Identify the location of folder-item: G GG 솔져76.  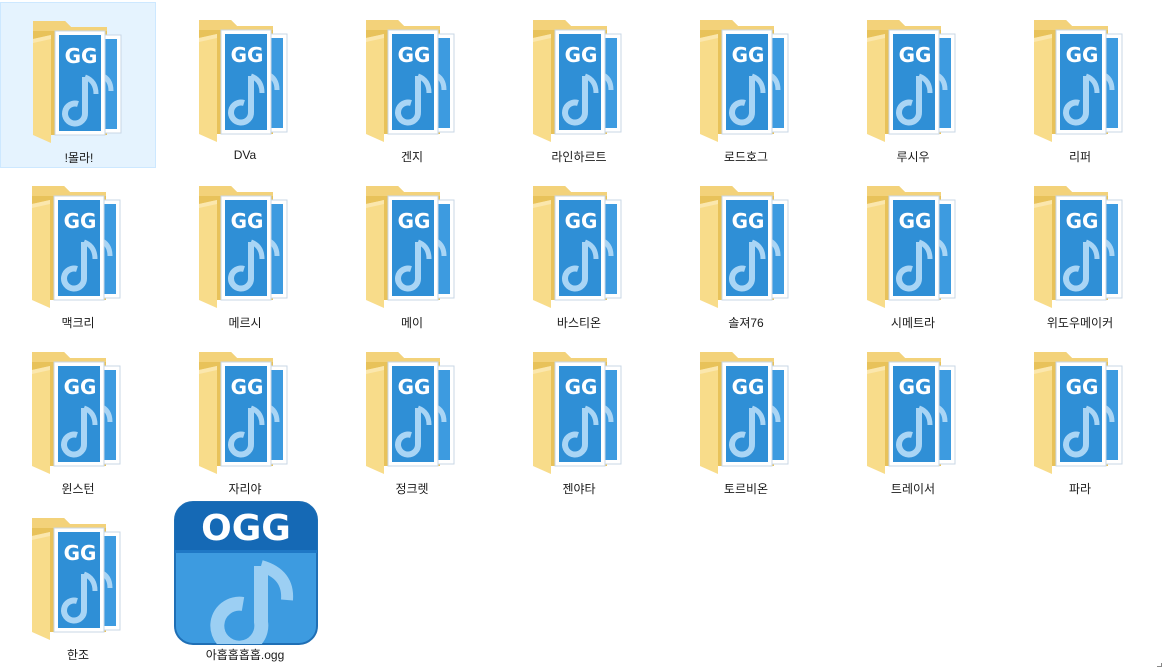
(746, 251).